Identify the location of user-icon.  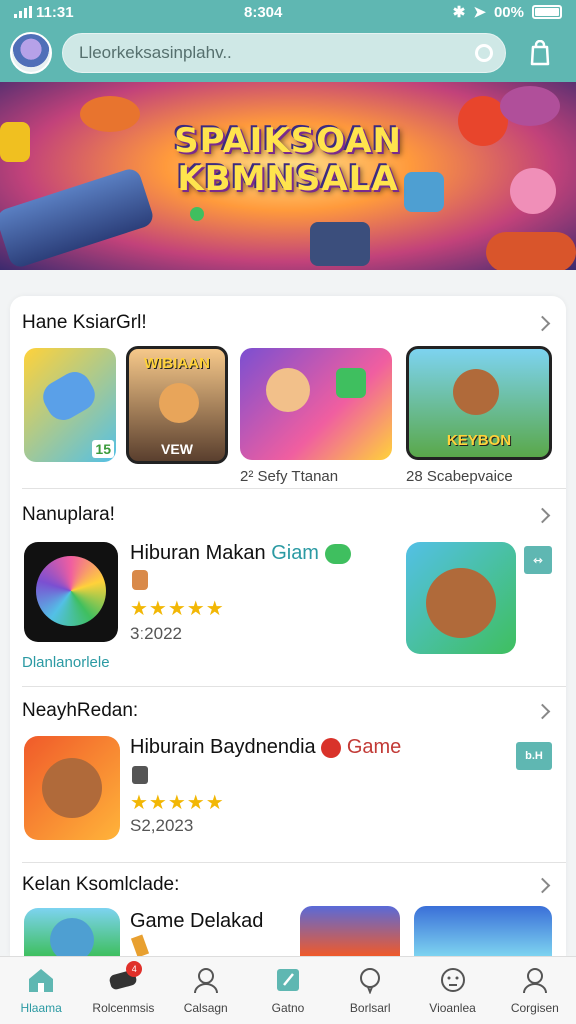
(206, 980).